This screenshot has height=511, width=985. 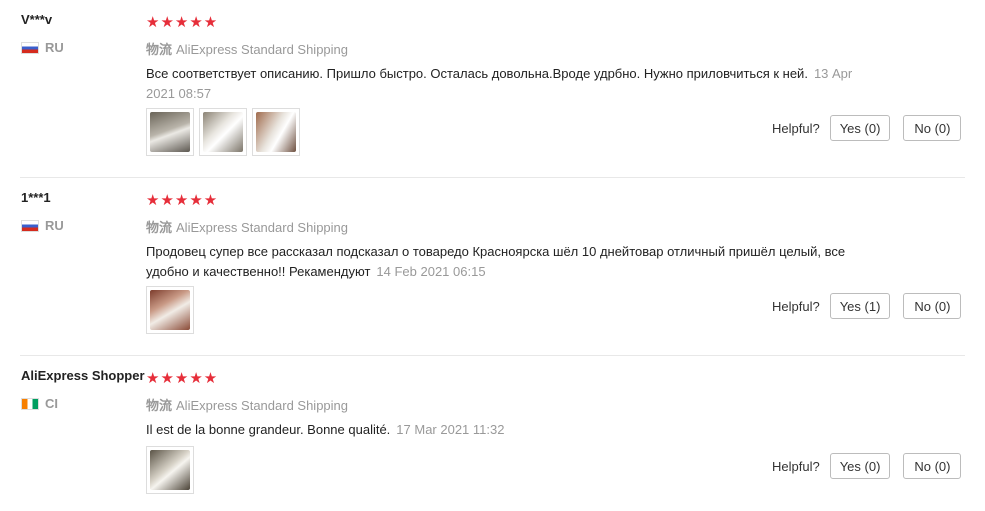 I want to click on helpful-yes-button: Yes (1), so click(x=860, y=306).